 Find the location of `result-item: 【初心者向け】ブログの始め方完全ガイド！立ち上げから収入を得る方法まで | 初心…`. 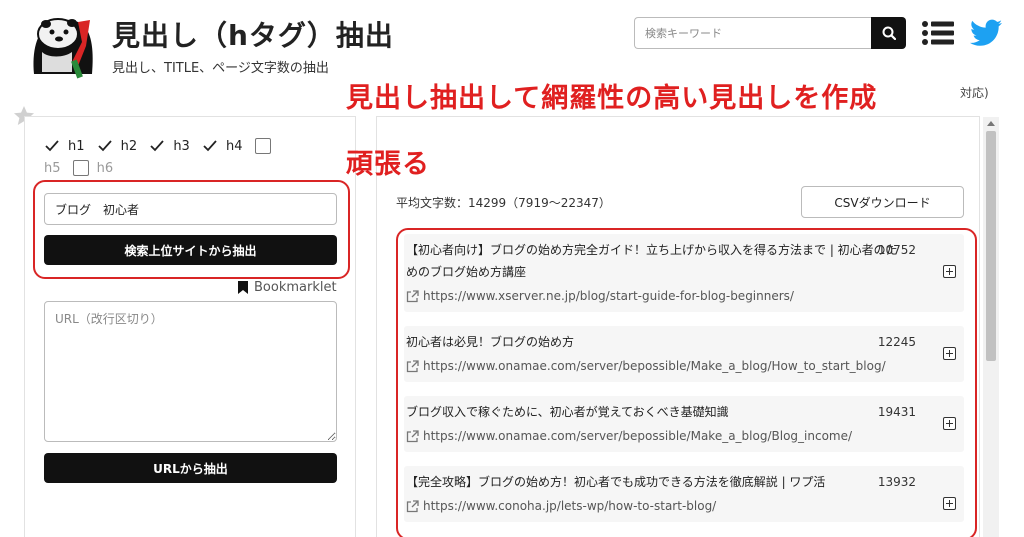

result-item: 【初心者向け】ブログの始め方完全ガイド！立ち上げから収入を得る方法まで | 初心… is located at coordinates (684, 273).